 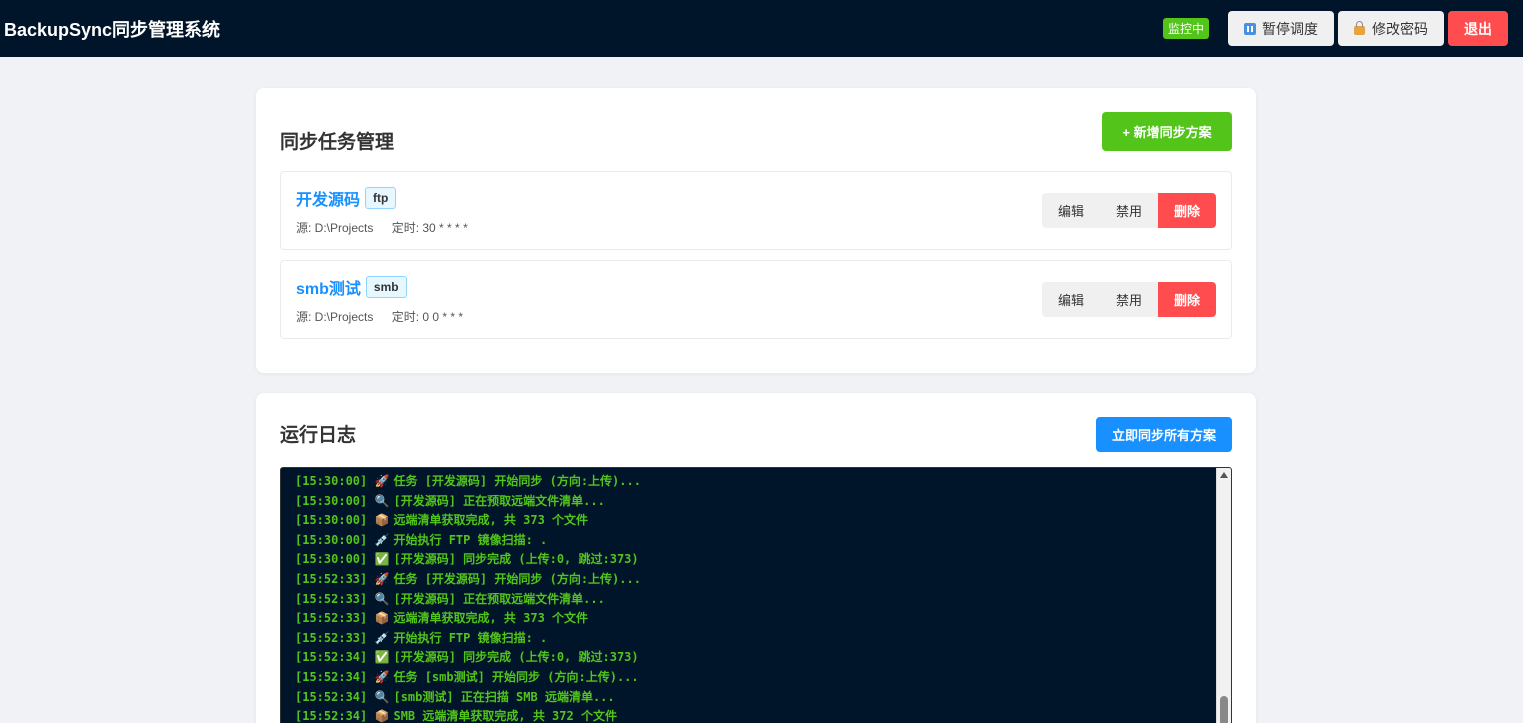 I want to click on log-line: [15:52:33] 📦 远端清单获取完成, 共 373 个文件, so click(x=468, y=619).